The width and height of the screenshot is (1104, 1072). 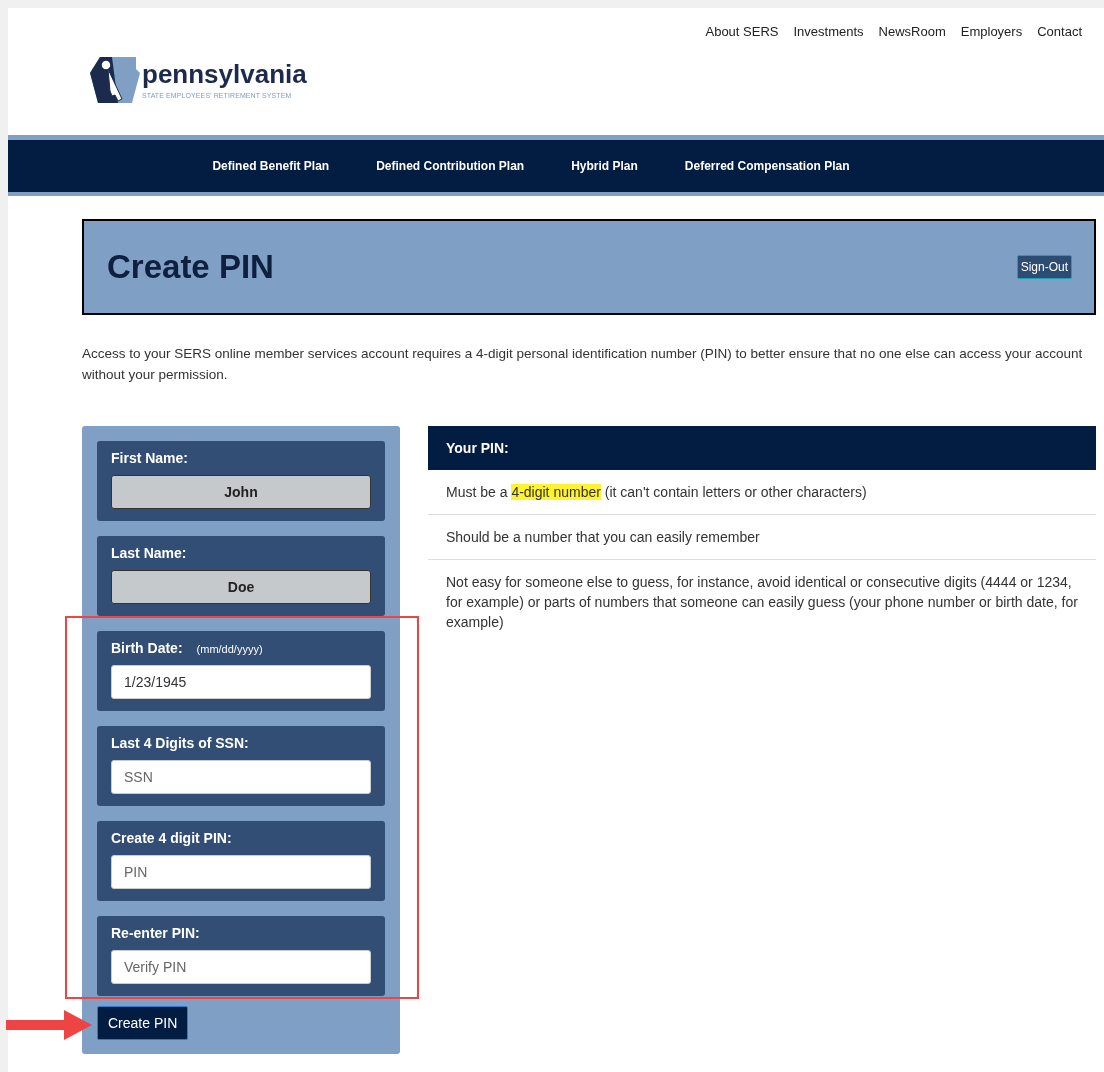 What do you see at coordinates (271, 166) in the screenshot?
I see `main-nav-link: Defined Benefit Plan` at bounding box center [271, 166].